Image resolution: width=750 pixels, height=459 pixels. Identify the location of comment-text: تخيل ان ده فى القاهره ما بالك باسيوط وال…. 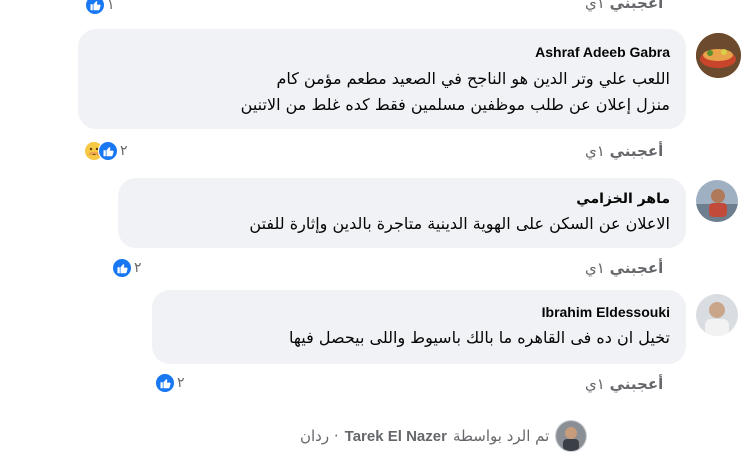
(479, 337).